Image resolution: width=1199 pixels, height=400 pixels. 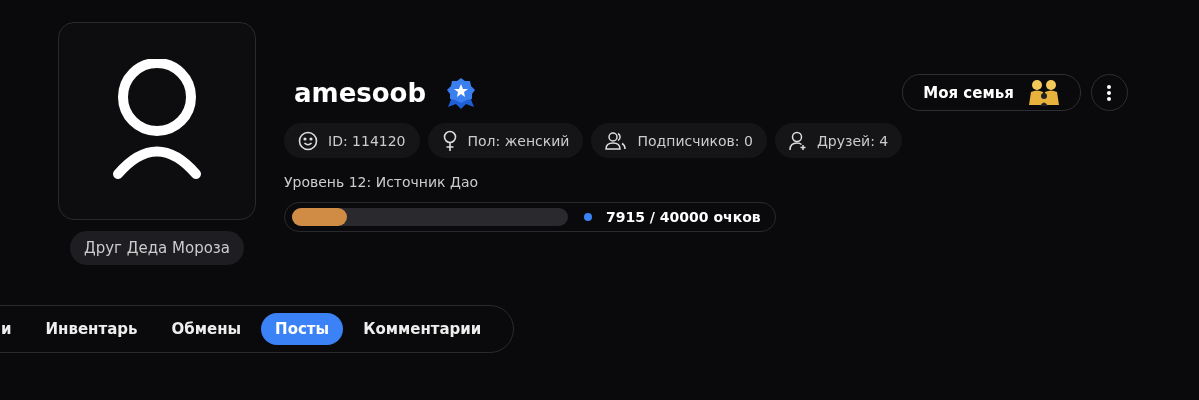 What do you see at coordinates (157, 248) in the screenshot?
I see `title-badge: Друг Деда Мороза` at bounding box center [157, 248].